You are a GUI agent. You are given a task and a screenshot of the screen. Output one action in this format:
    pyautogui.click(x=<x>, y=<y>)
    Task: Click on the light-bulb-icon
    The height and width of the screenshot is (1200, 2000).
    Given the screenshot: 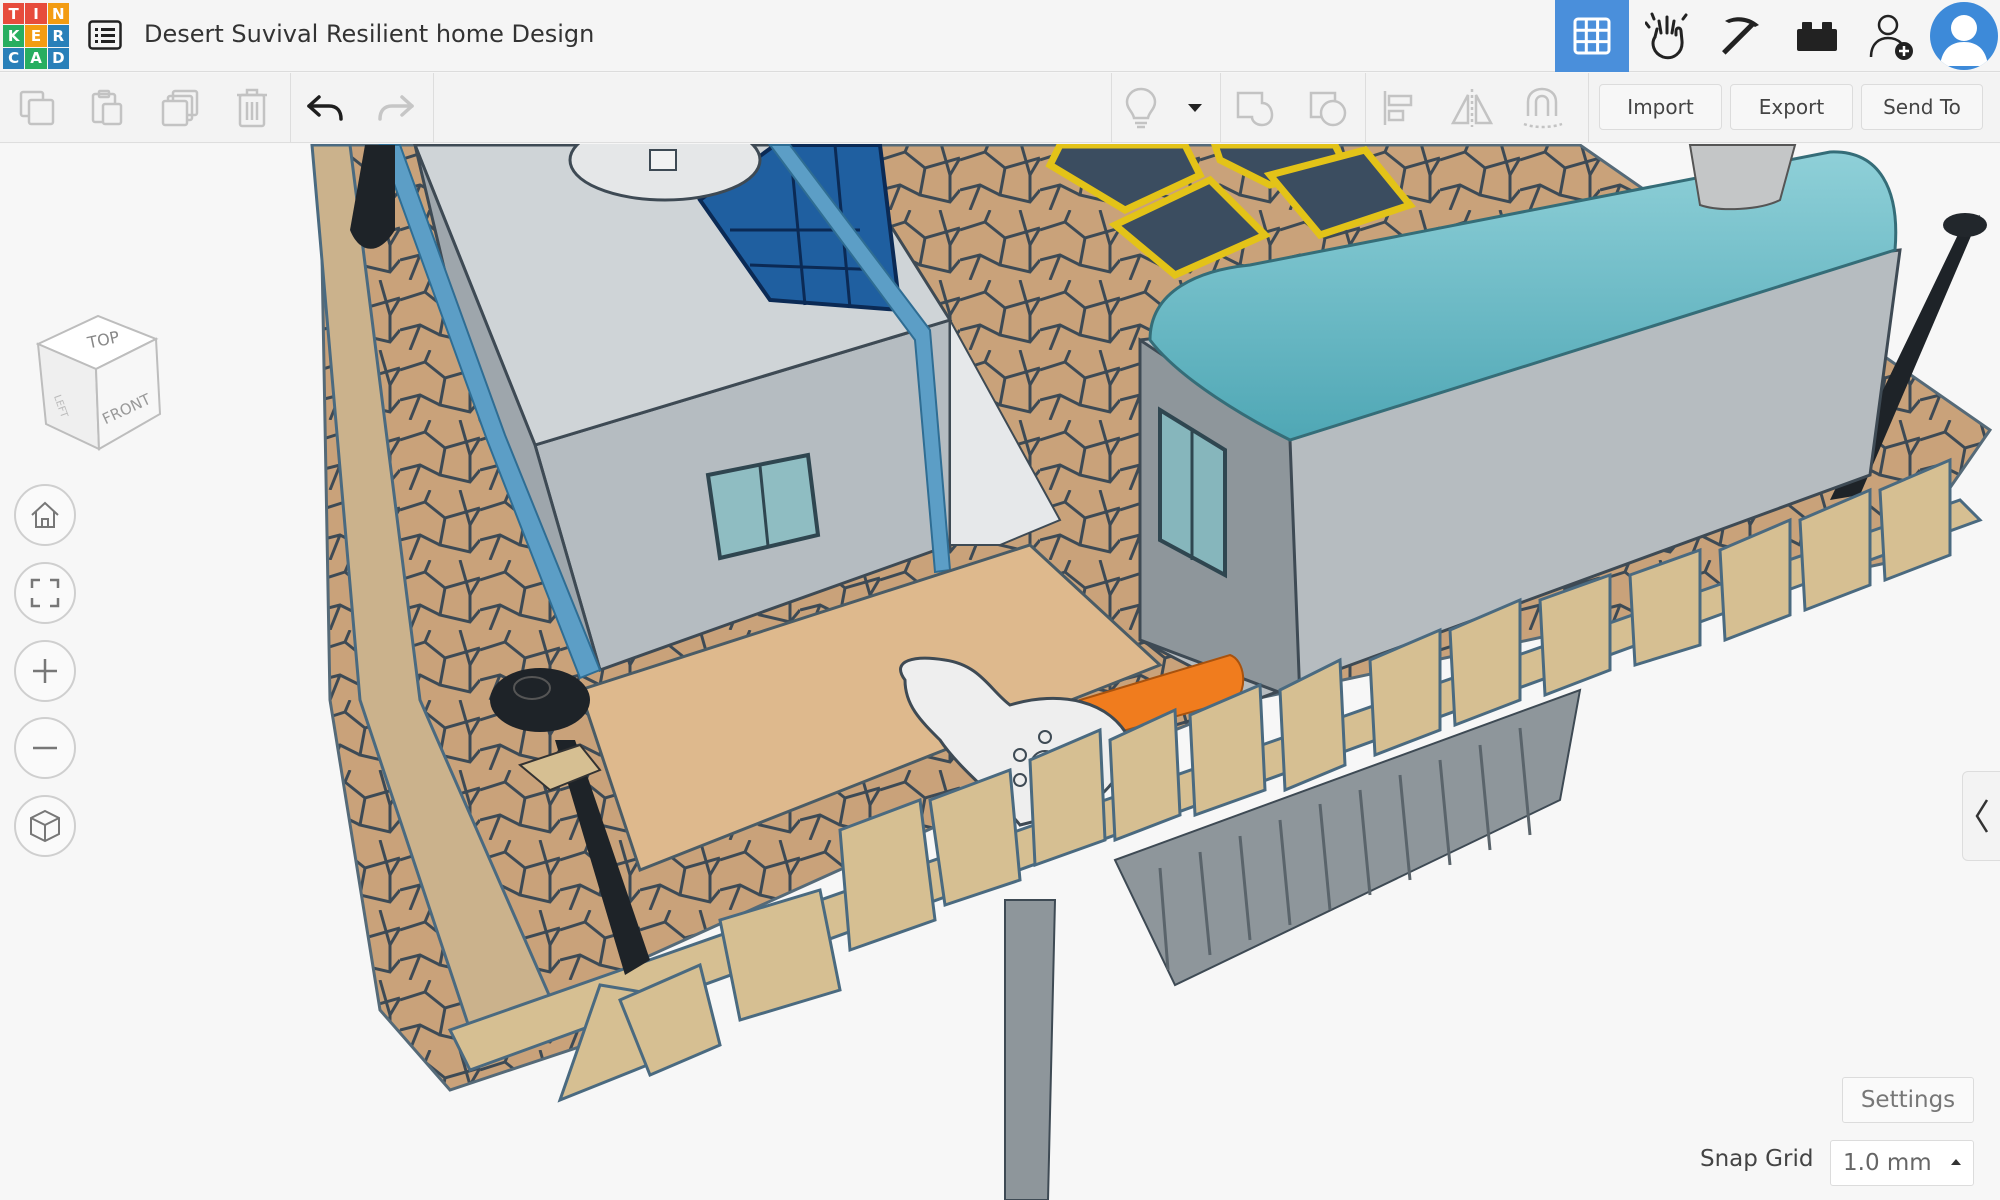 What is the action you would take?
    pyautogui.click(x=1141, y=108)
    